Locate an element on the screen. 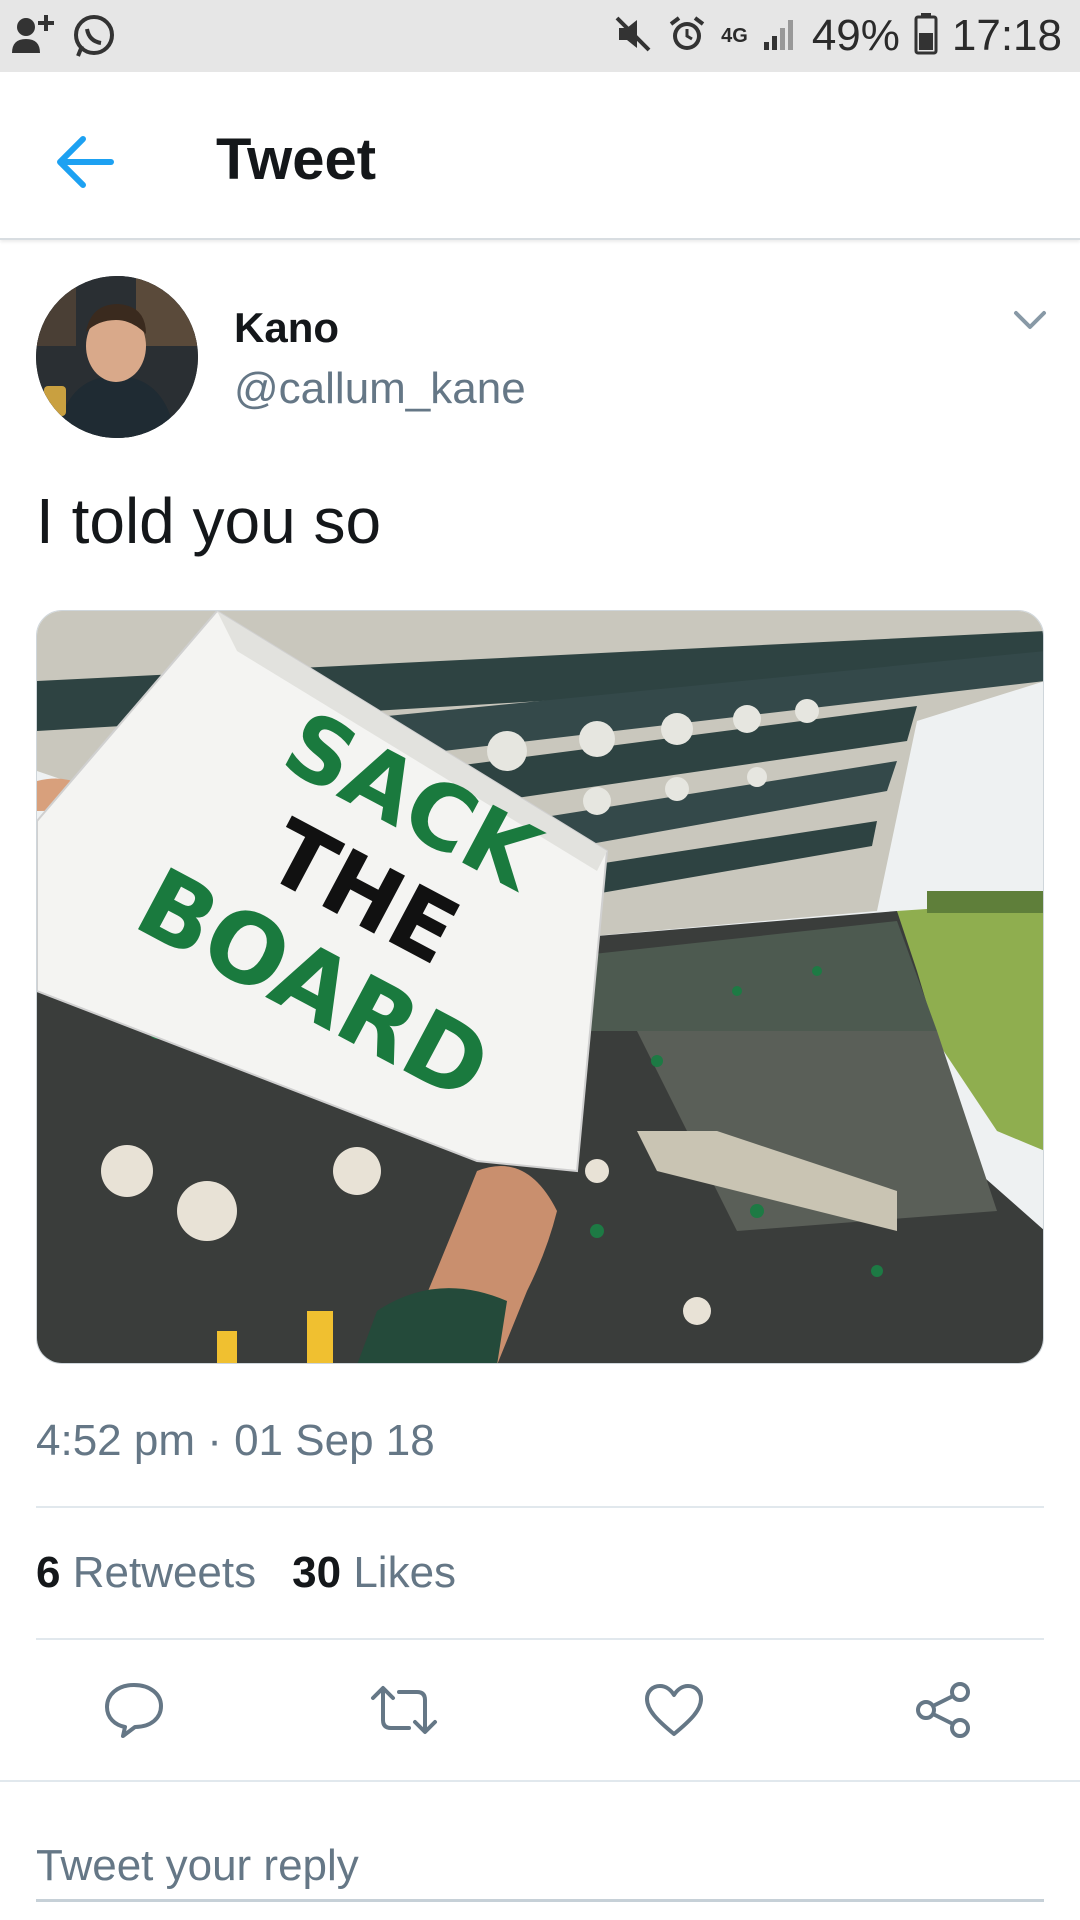 The width and height of the screenshot is (1080, 1920). share-button is located at coordinates (944, 1710).